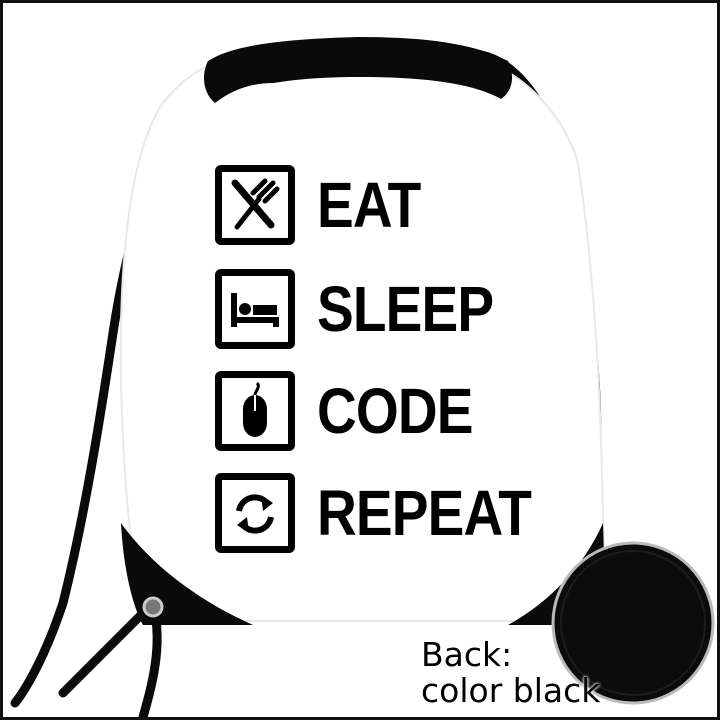 The width and height of the screenshot is (720, 720). Describe the element at coordinates (369, 205) in the screenshot. I see `print-word-eat: EAT` at that location.